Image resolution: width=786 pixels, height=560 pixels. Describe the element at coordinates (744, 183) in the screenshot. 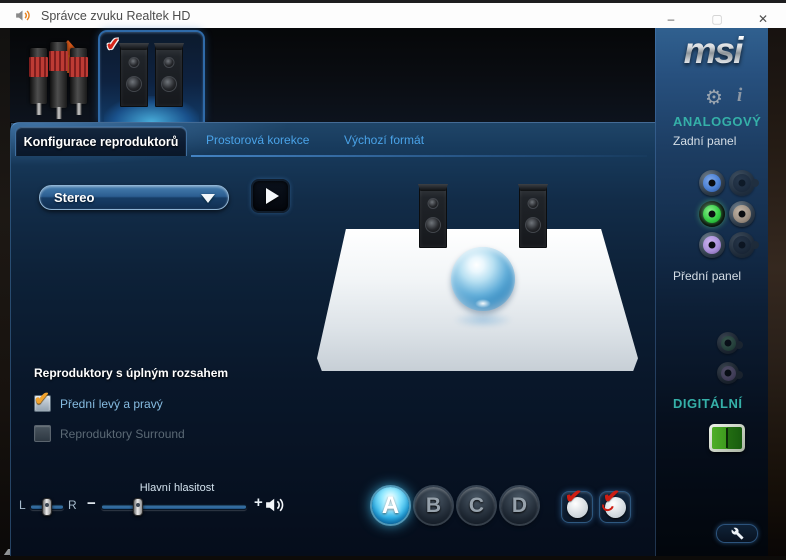

I see `jack-unused-top` at that location.